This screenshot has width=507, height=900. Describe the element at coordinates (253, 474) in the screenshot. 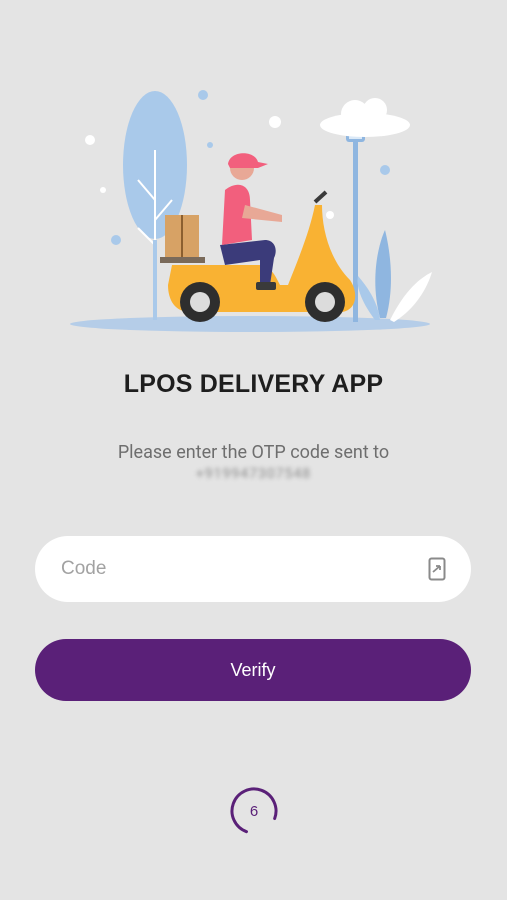

I see `masked-phone-number: +919947307548` at that location.